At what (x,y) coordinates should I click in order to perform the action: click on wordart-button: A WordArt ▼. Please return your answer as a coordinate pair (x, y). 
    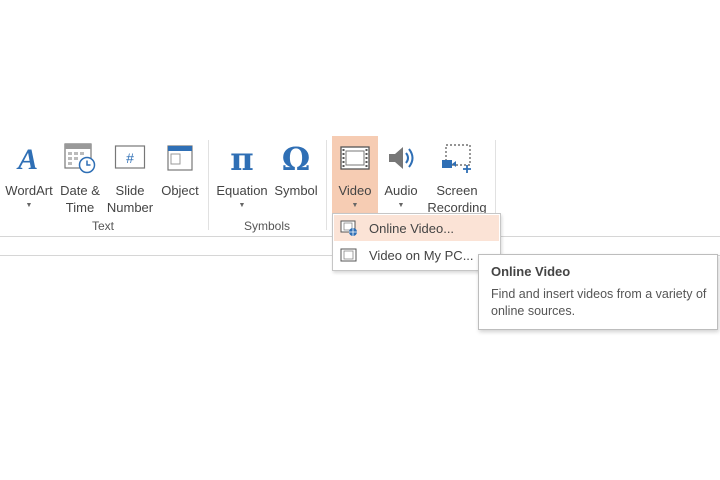
    Looking at the image, I should click on (29, 176).